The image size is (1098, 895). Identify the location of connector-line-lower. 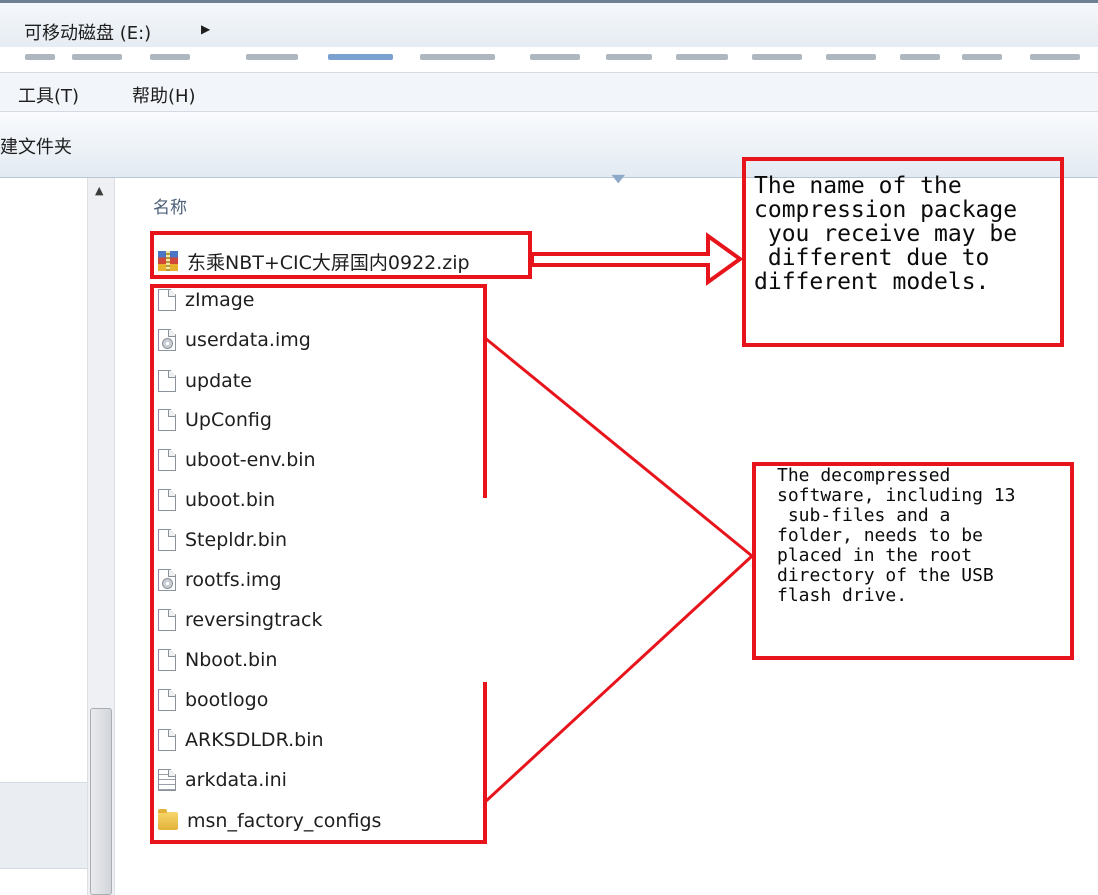
(618, 679).